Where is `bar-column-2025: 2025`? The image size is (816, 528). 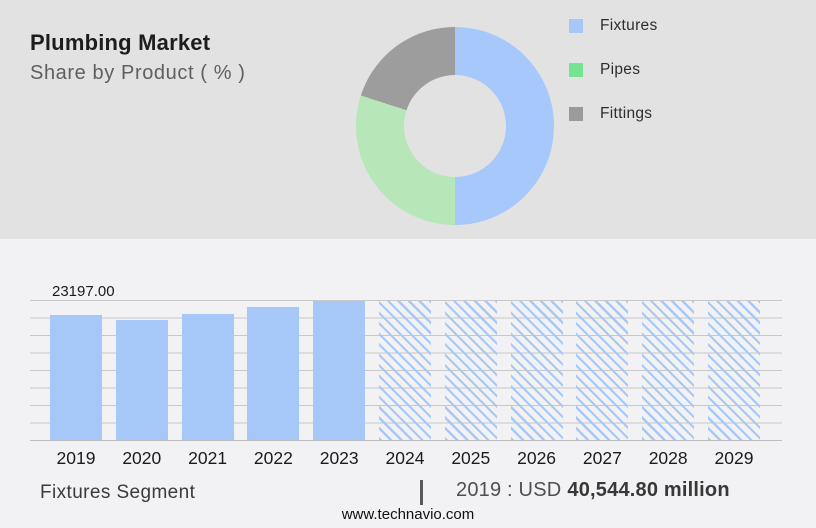
bar-column-2025: 2025 is located at coordinates (470, 384).